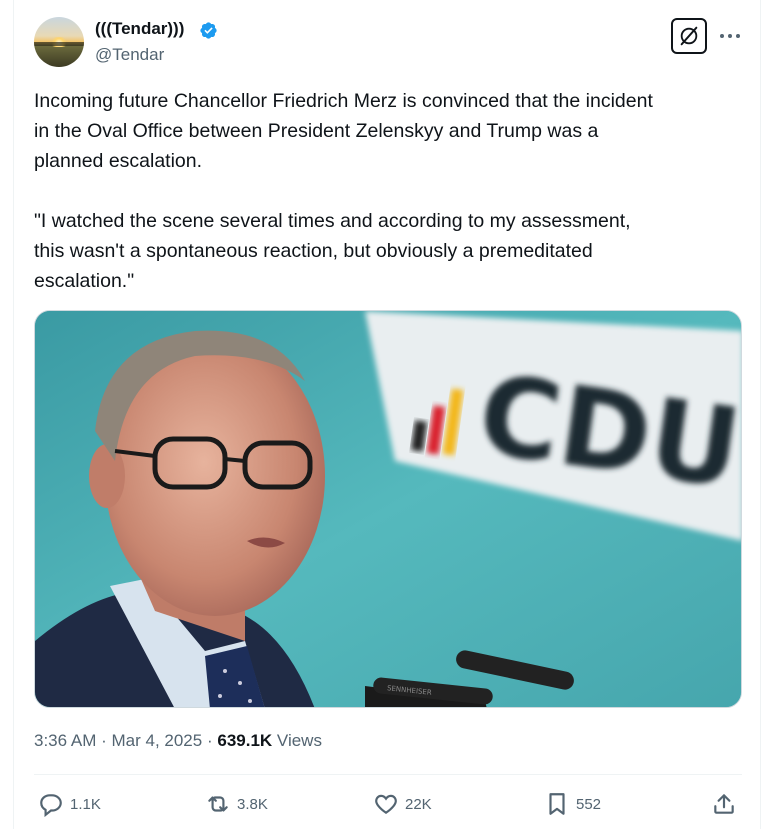  I want to click on reply-button: 1.1K, so click(69, 804).